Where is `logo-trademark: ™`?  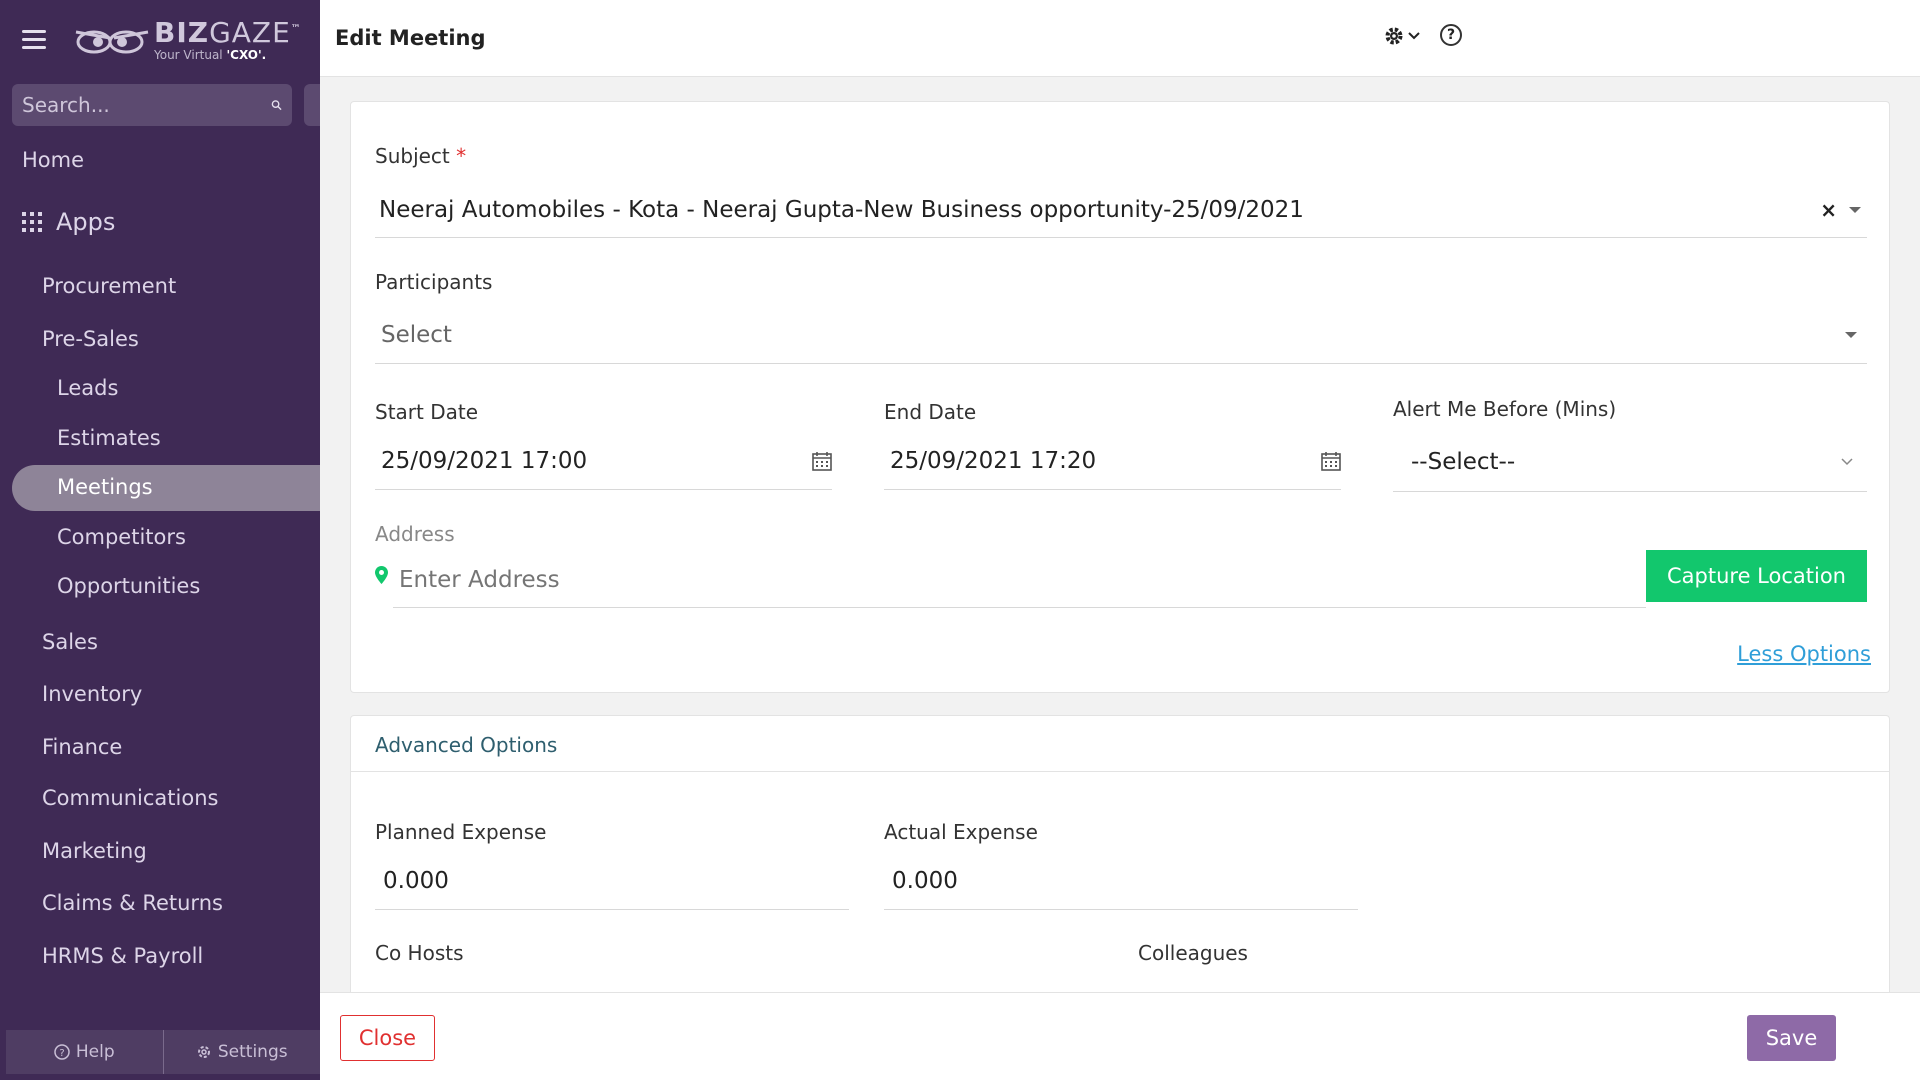 logo-trademark: ™ is located at coordinates (296, 29).